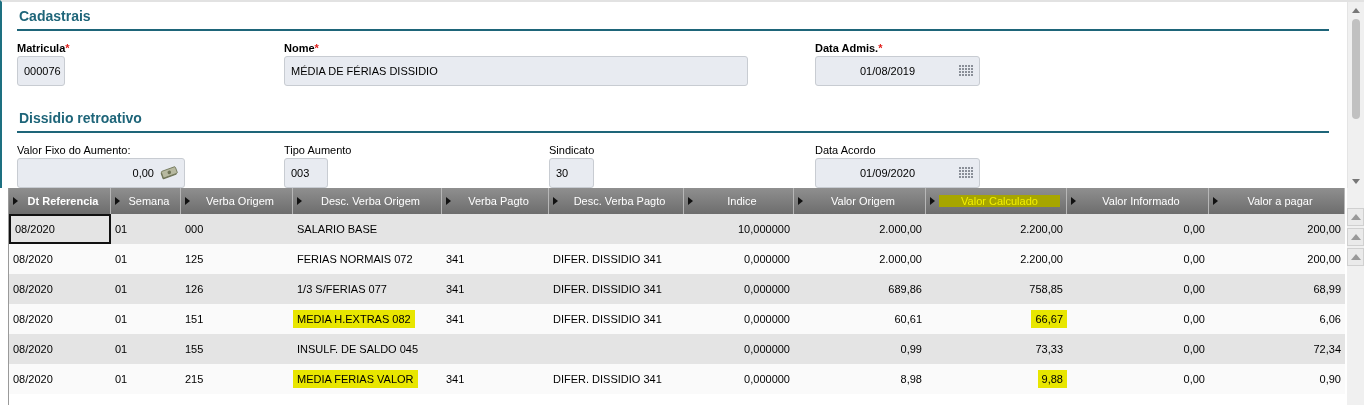 This screenshot has height=405, width=1364. Describe the element at coordinates (337, 229) in the screenshot. I see `table-cell: SALARIO BASE` at that location.